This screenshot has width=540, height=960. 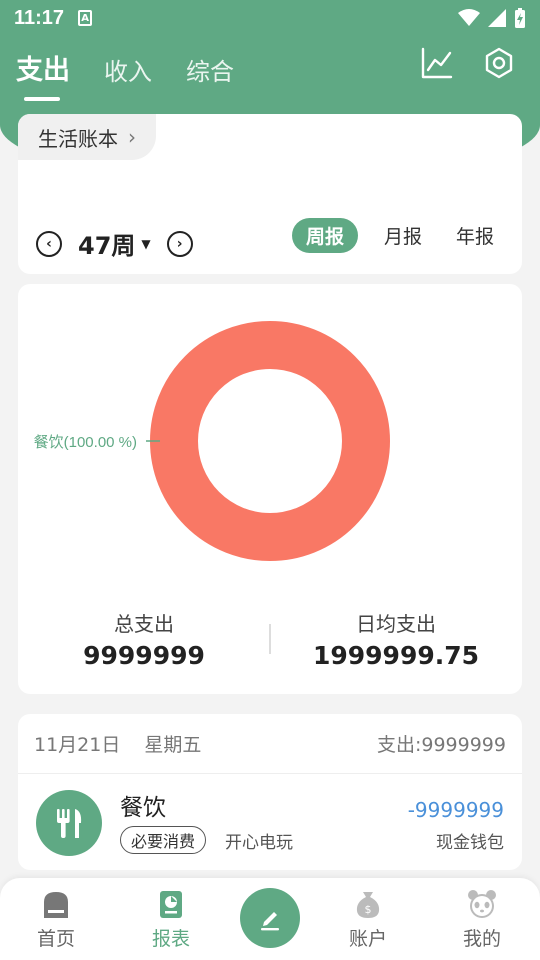 What do you see at coordinates (475, 235) in the screenshot?
I see `tab-yearly: 年报` at bounding box center [475, 235].